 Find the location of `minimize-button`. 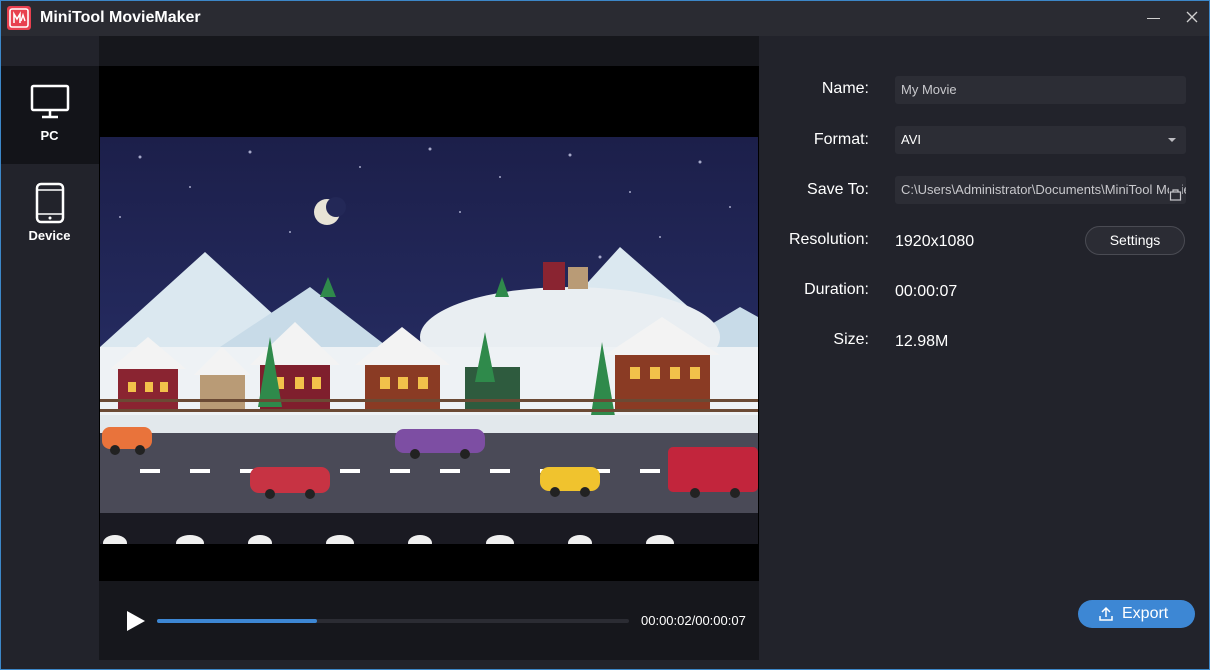

minimize-button is located at coordinates (1154, 18).